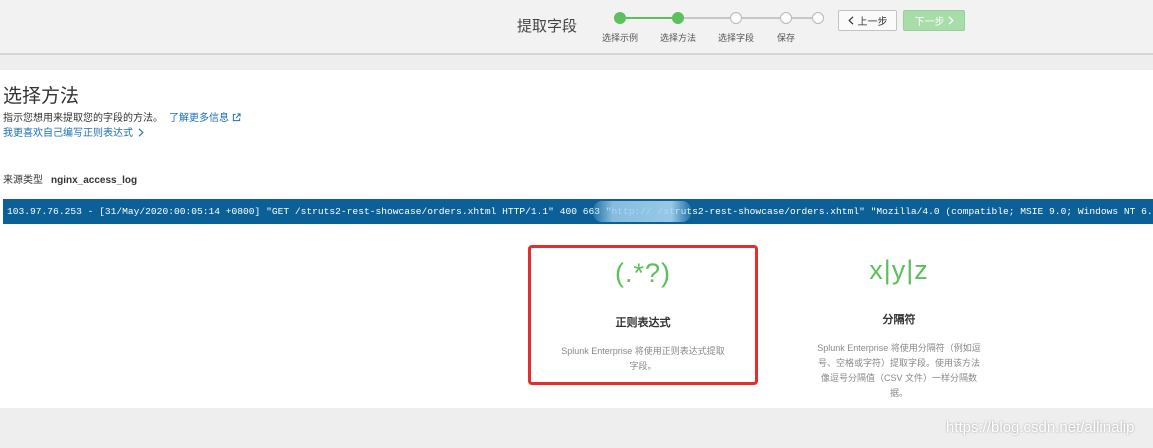 Image resolution: width=1153 pixels, height=448 pixels. I want to click on write-own-regex-label: 我更喜欢自己编写正则表达式, so click(68, 133).